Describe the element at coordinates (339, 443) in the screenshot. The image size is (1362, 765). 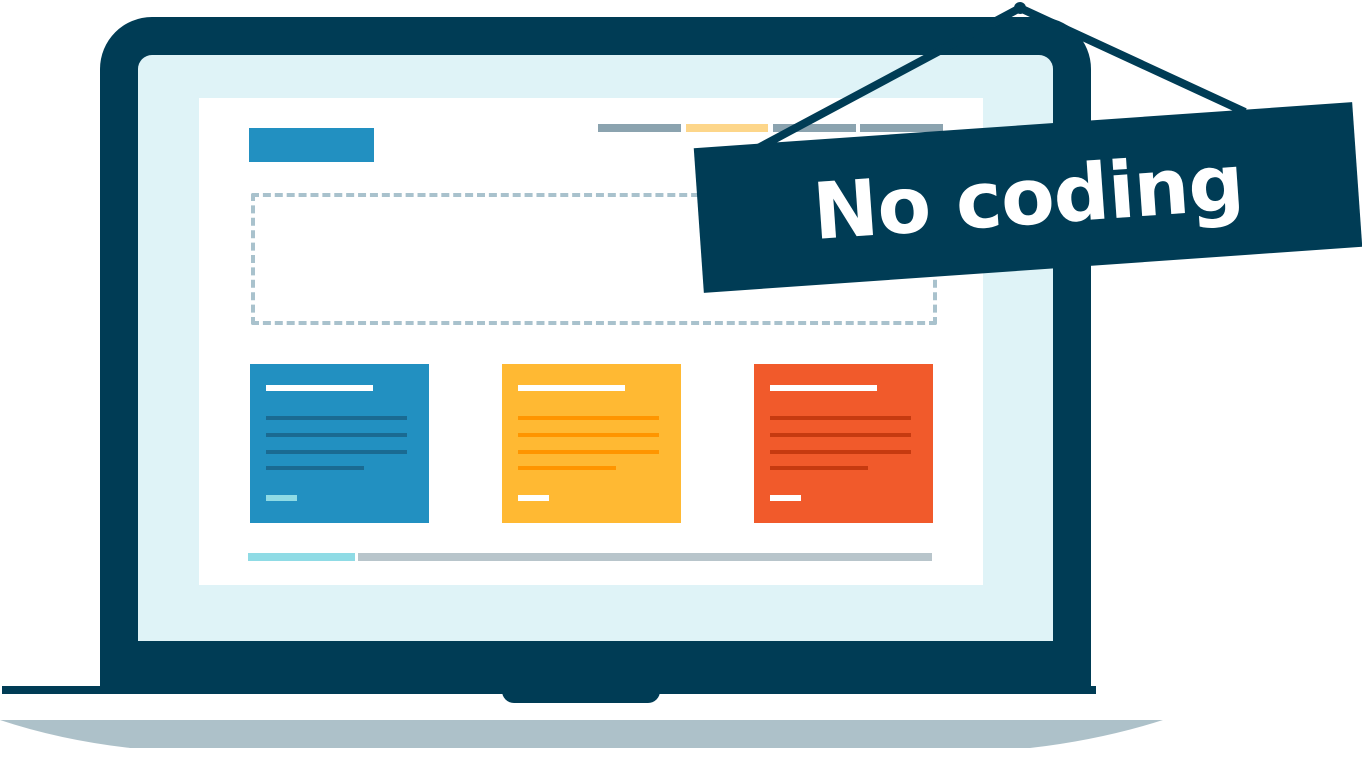
I see `feature-card-blue` at that location.